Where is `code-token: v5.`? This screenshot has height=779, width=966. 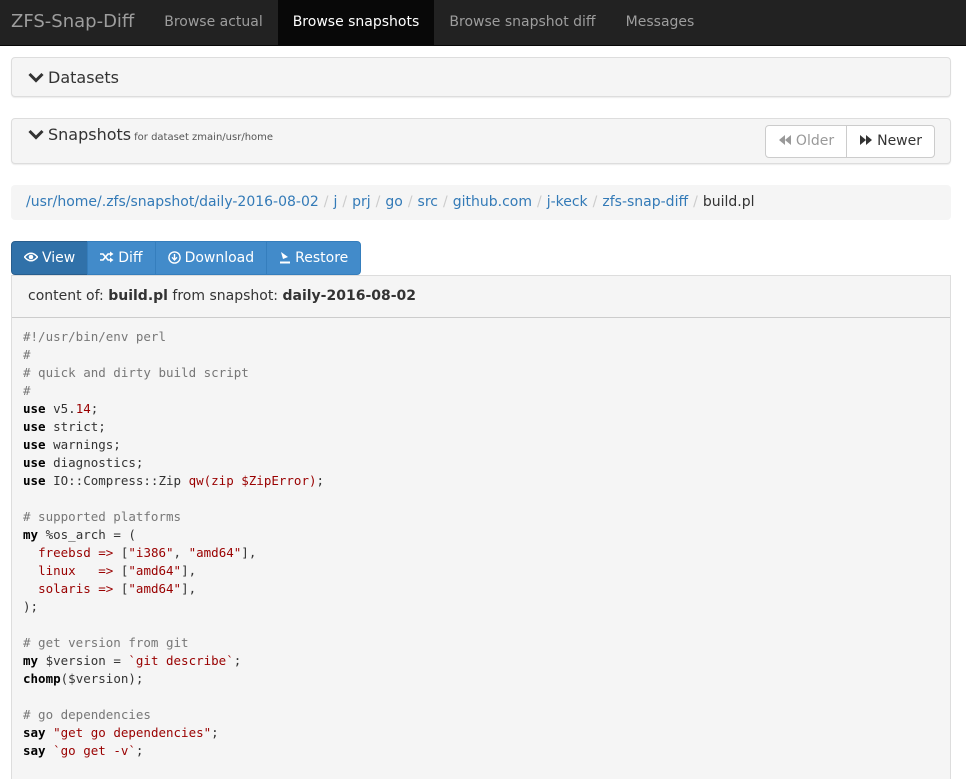 code-token: v5. is located at coordinates (60, 408).